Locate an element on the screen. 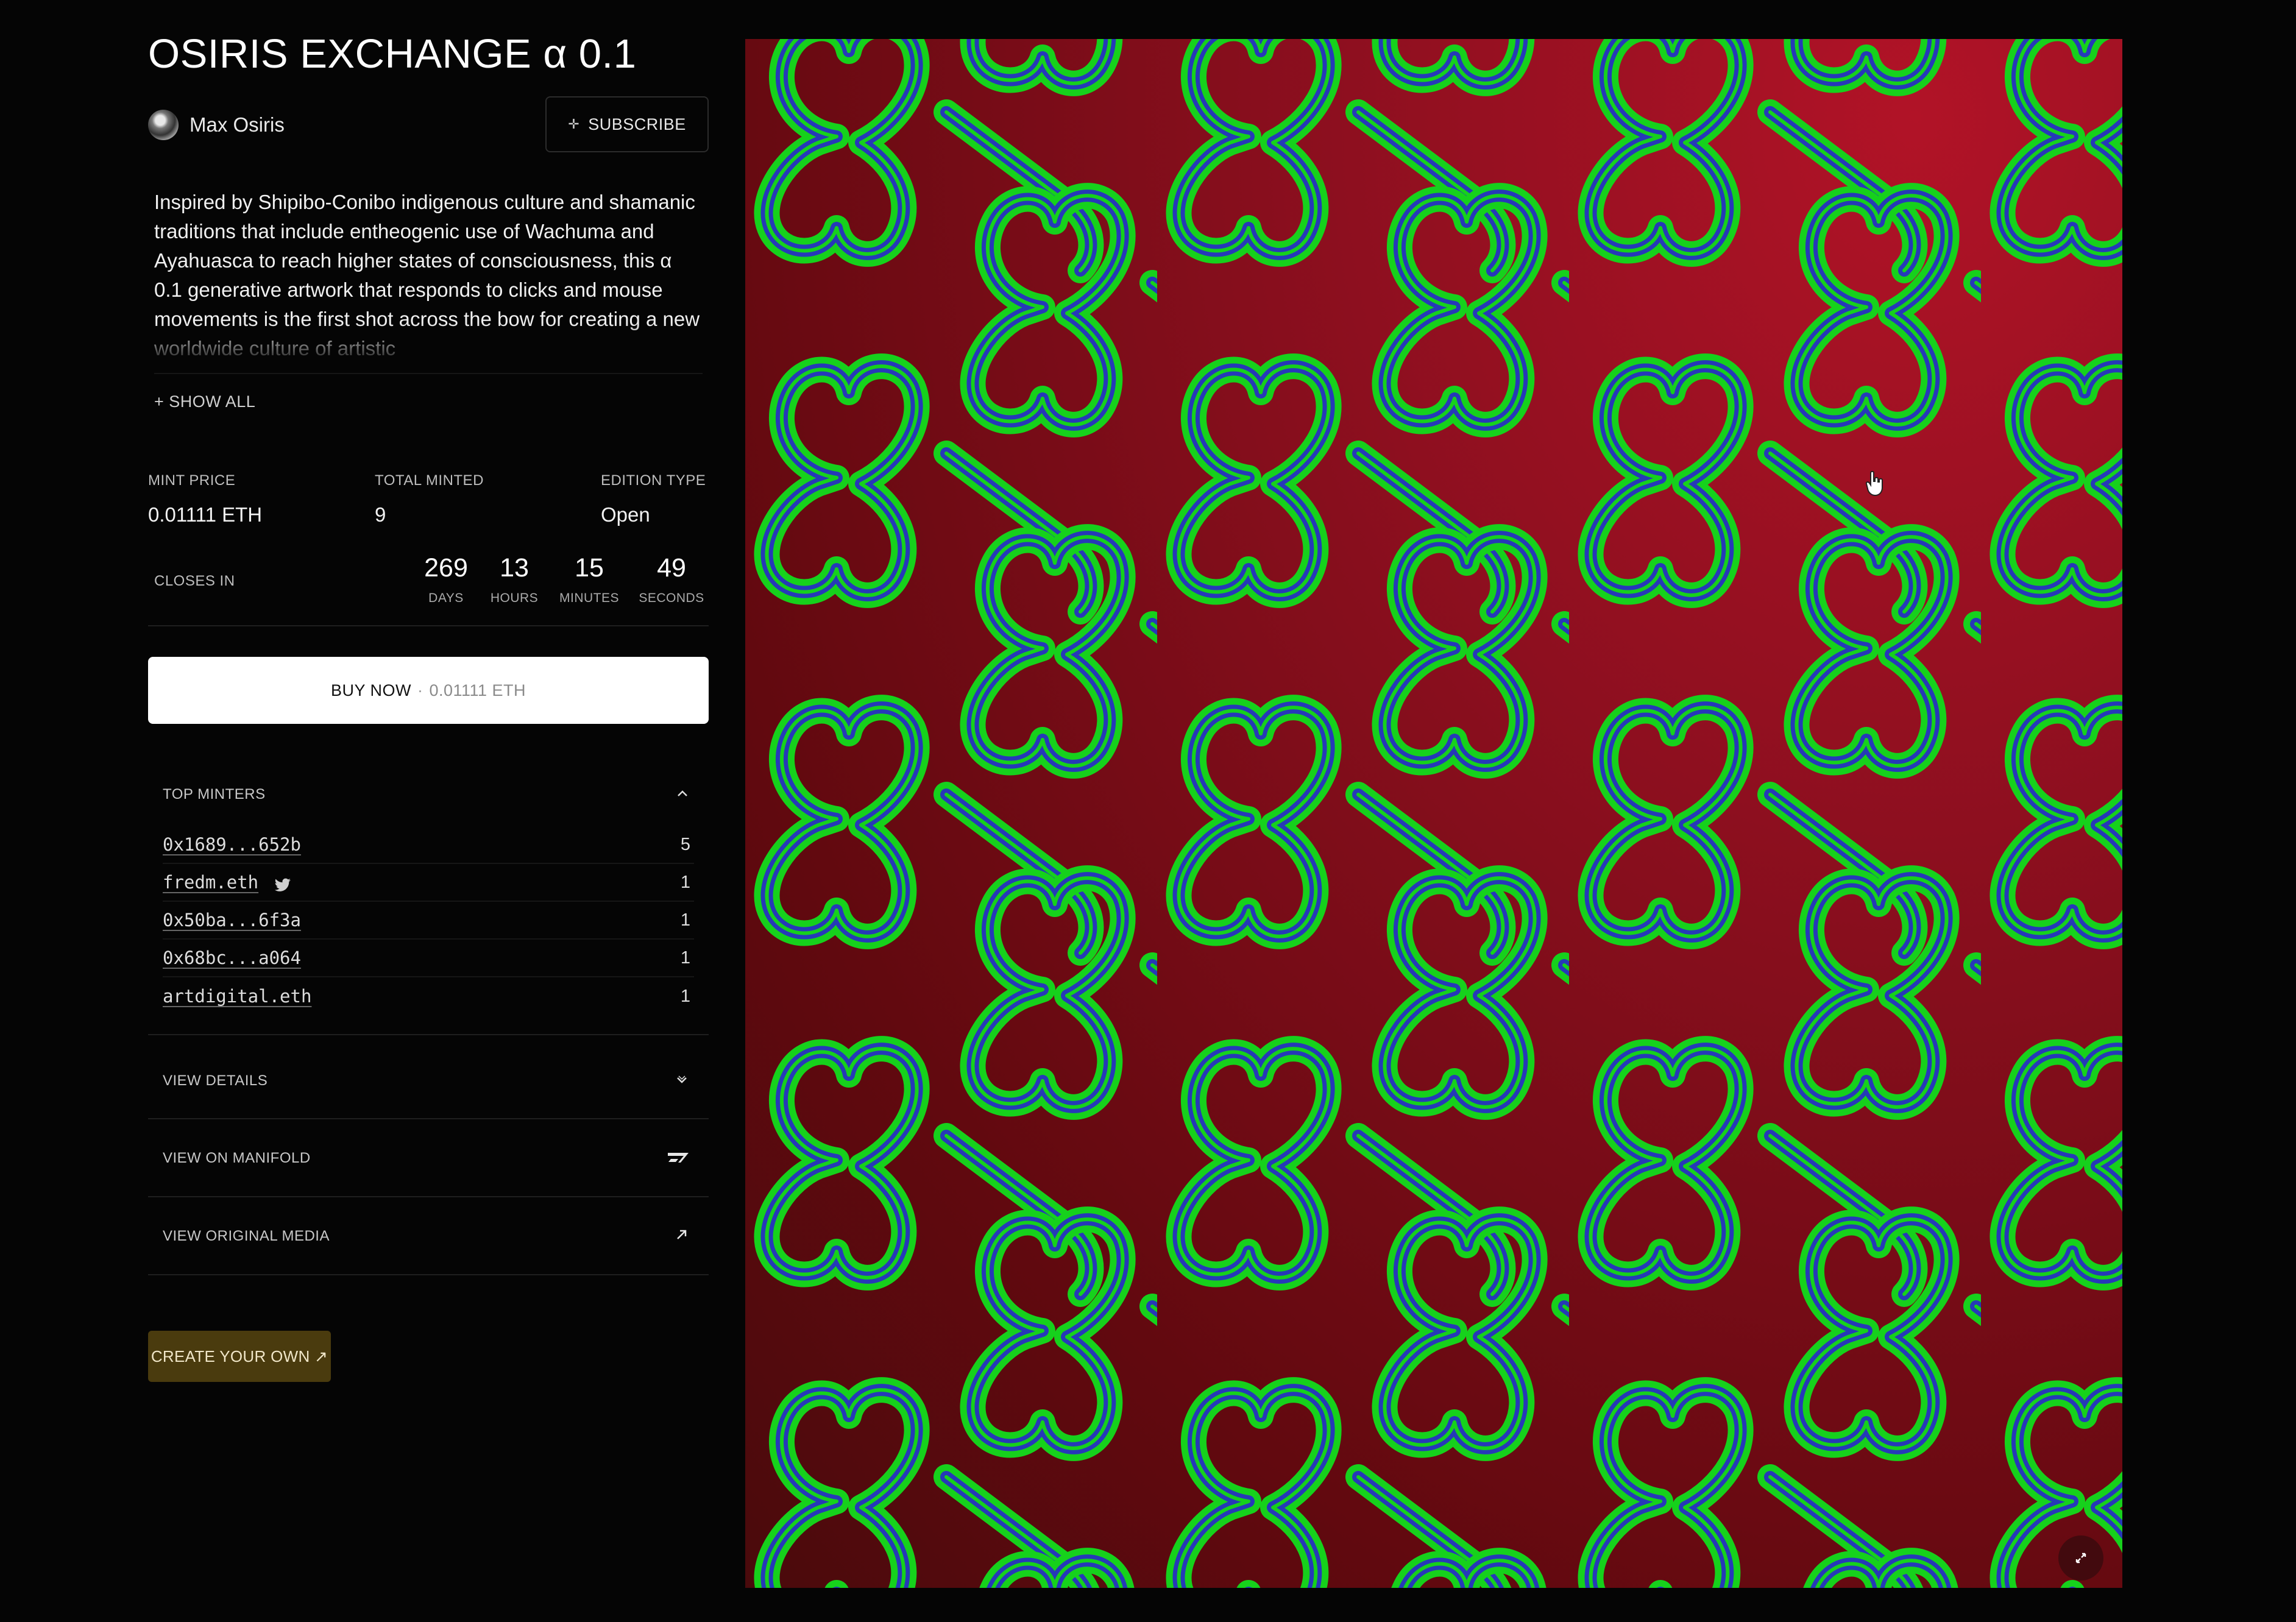  fullscreen-button is located at coordinates (2080, 1558).